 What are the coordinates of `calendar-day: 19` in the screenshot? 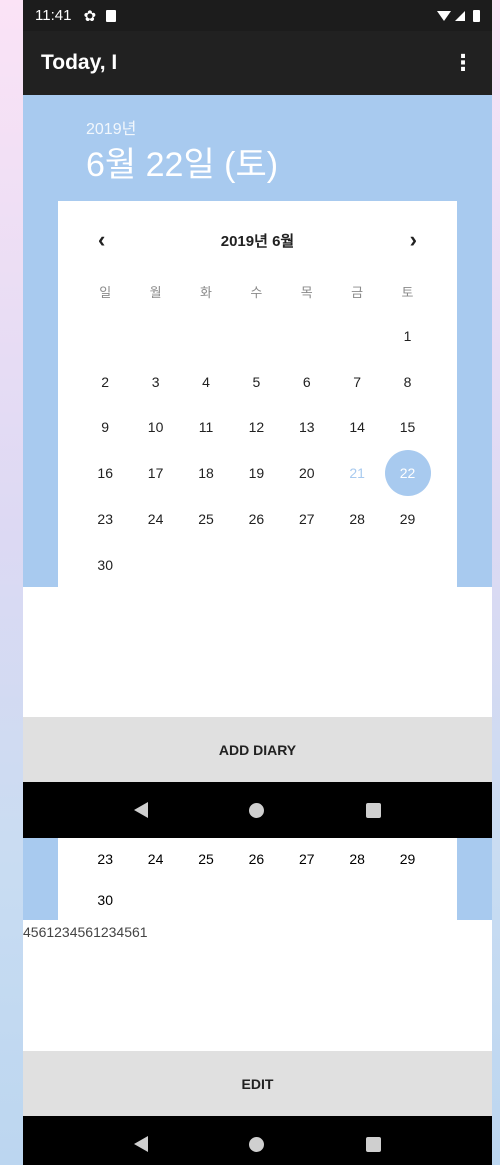 It's located at (256, 473).